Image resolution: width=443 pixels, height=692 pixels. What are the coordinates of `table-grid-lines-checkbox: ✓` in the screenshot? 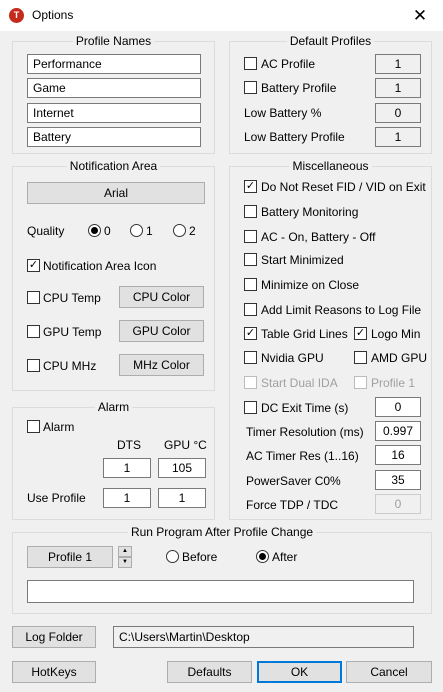 It's located at (250, 333).